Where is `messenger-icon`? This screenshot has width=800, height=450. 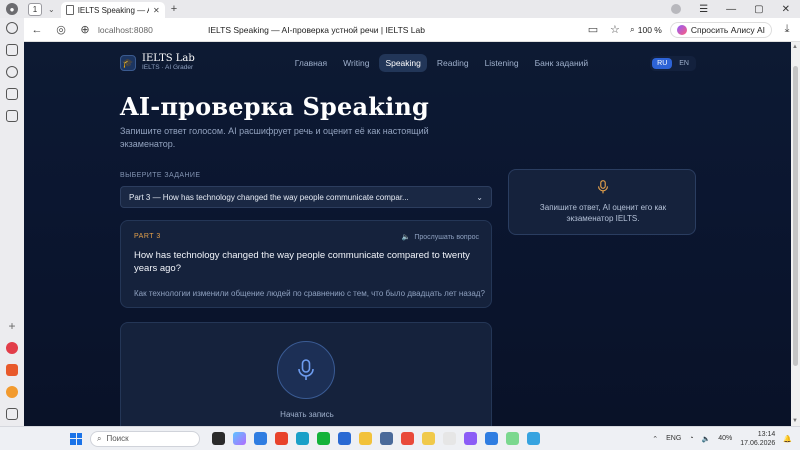
messenger-icon is located at coordinates (512, 438).